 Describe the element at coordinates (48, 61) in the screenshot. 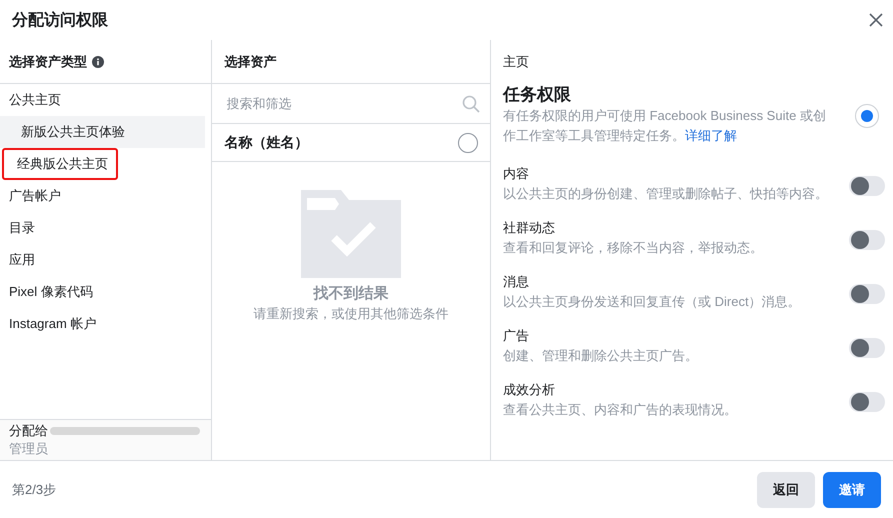

I see `column-heading: 选择资产类型` at that location.